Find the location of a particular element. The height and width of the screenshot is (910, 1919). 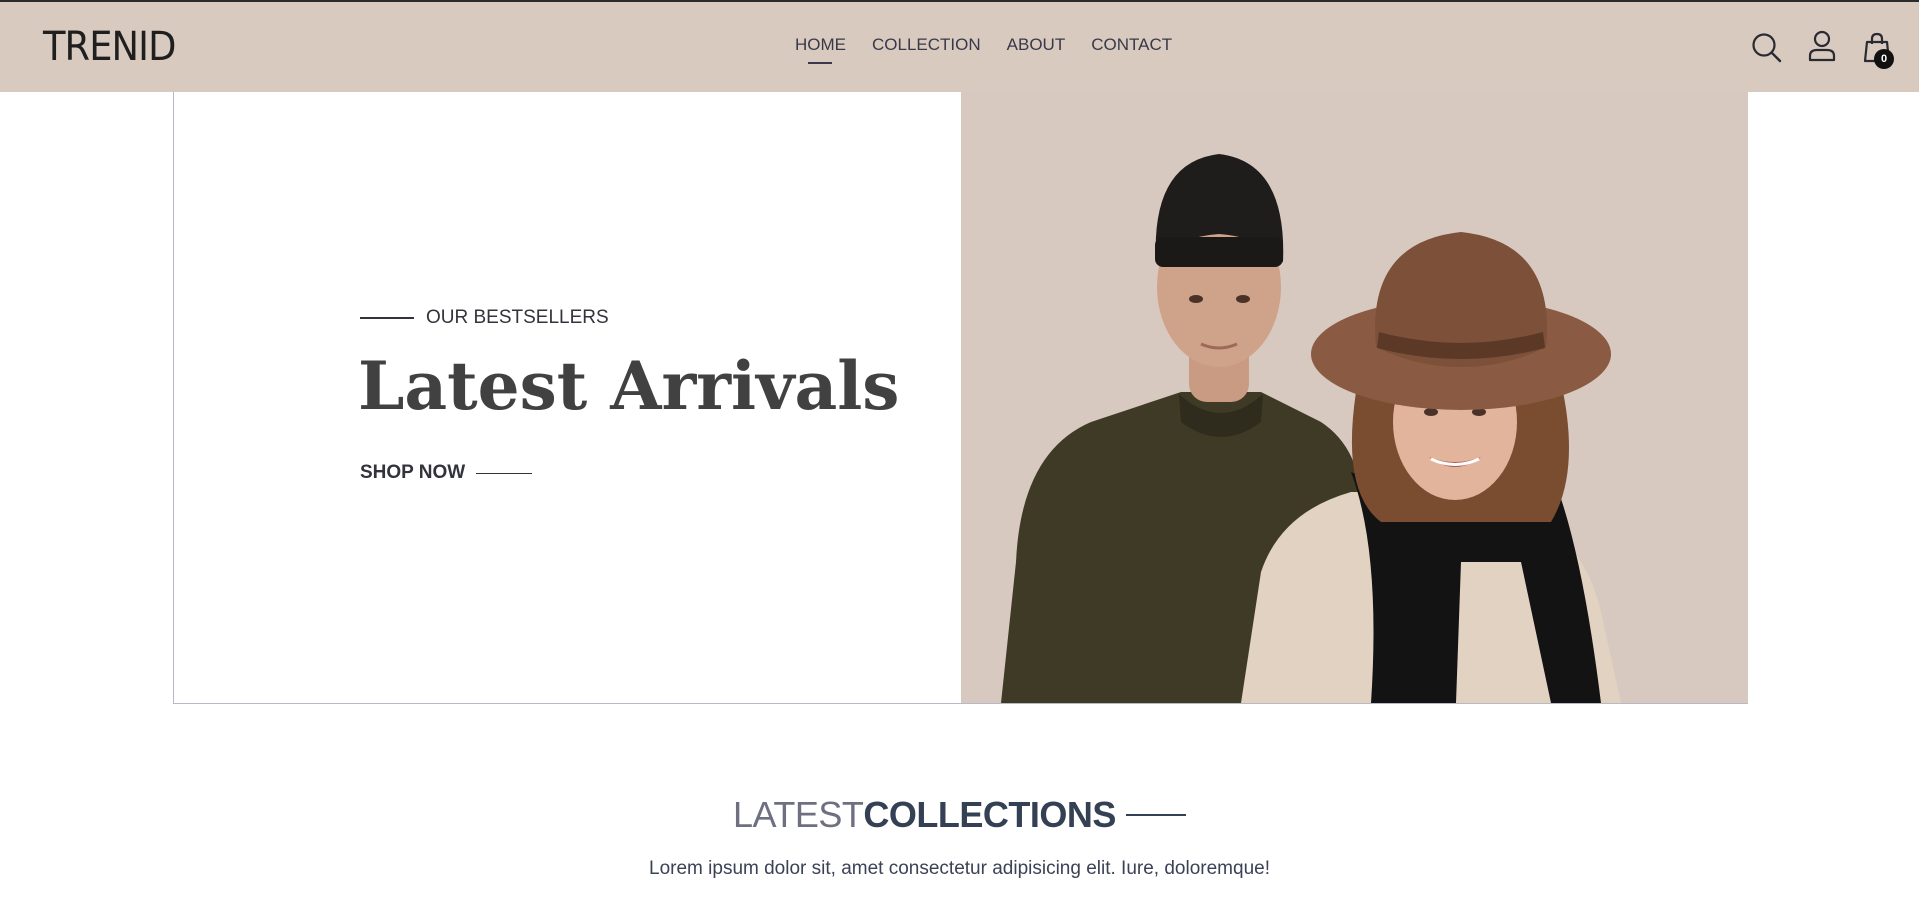

nav-collection: COLLECTION is located at coordinates (926, 45).